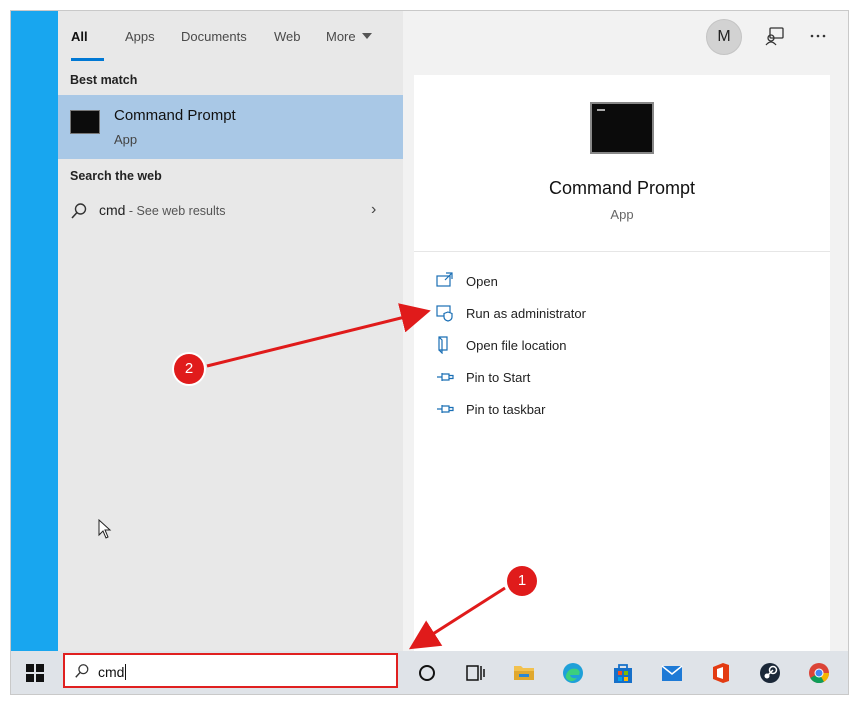  I want to click on annotation-badge-2: 2, so click(189, 369).